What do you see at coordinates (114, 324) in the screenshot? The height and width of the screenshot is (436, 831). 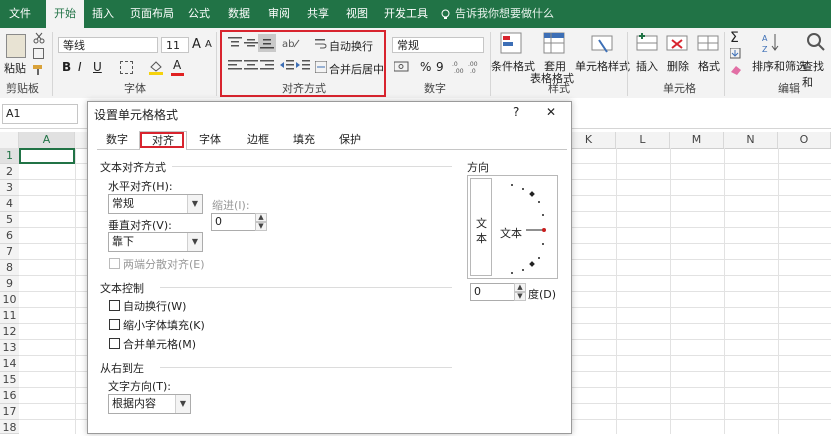 I see `shrink-to-fit-checkbox` at bounding box center [114, 324].